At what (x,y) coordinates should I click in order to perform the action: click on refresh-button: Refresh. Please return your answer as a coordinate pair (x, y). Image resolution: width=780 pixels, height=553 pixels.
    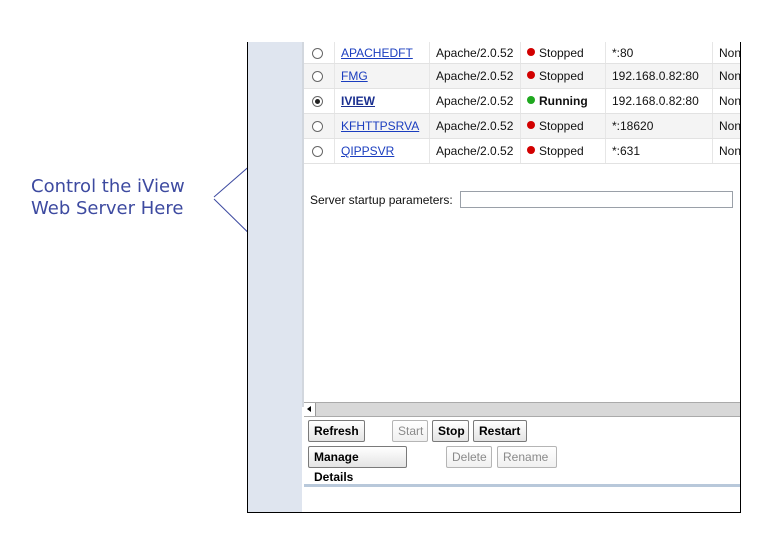
    Looking at the image, I should click on (336, 431).